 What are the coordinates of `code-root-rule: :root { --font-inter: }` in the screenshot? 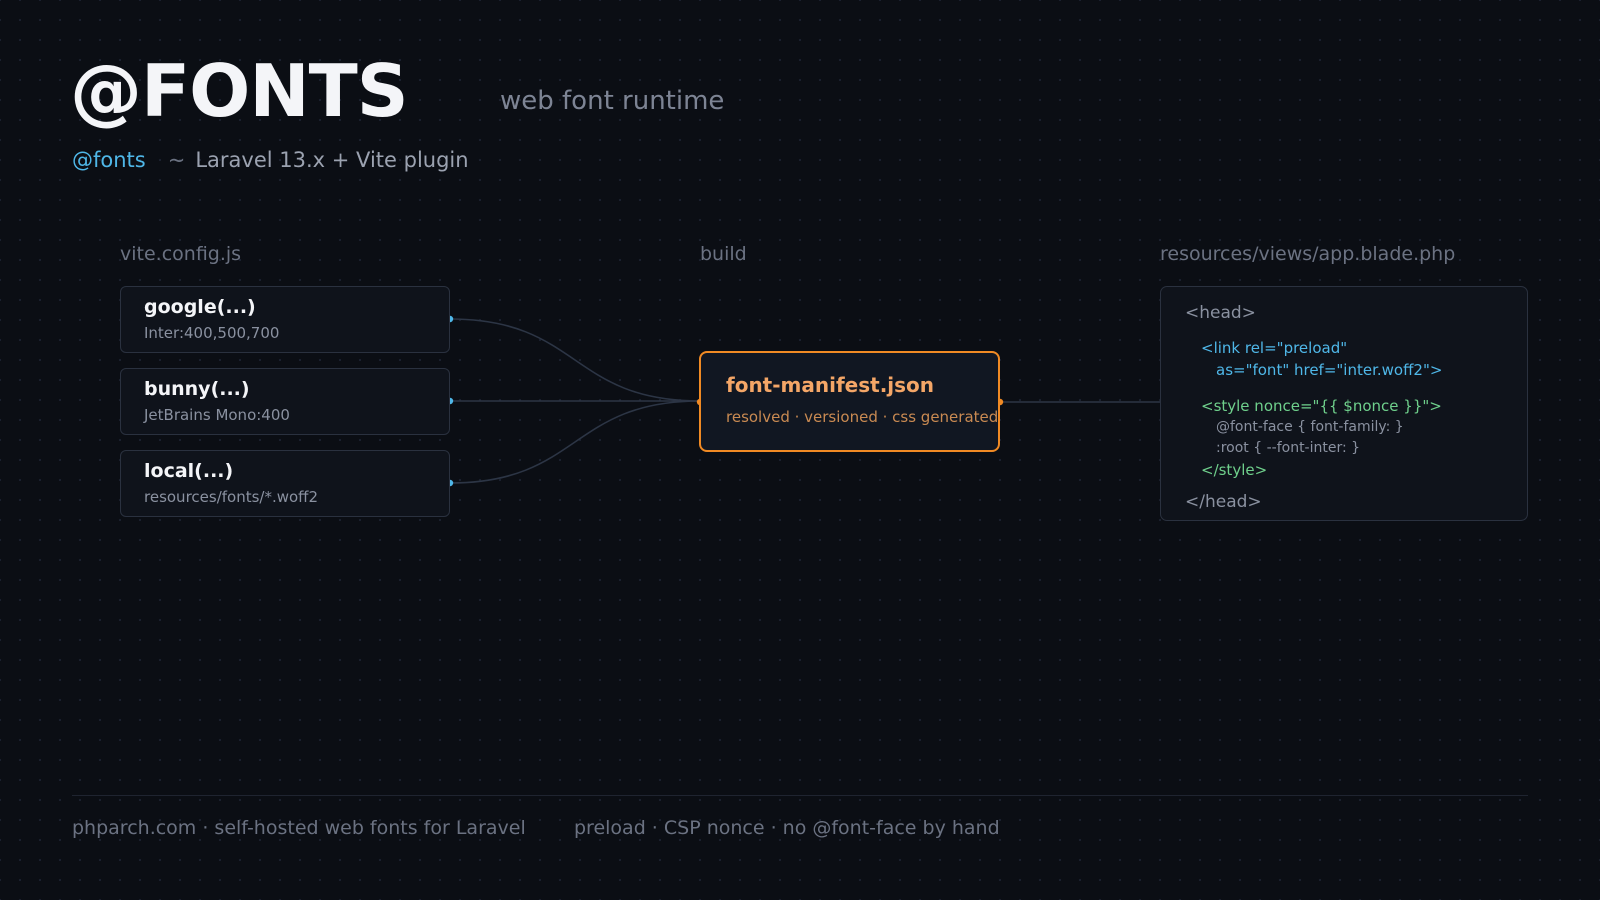 It's located at (1288, 448).